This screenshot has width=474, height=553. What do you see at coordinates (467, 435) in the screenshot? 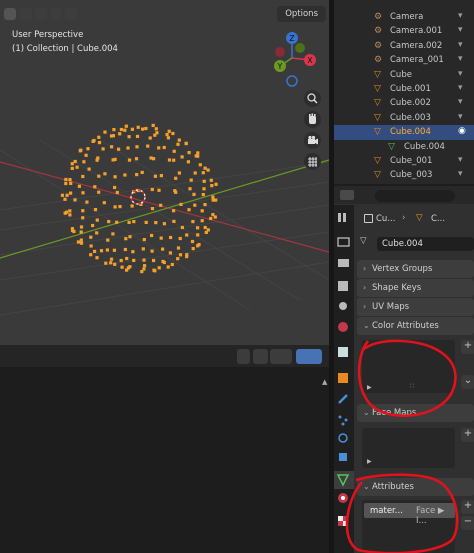
I see `add-face-map-button: +` at bounding box center [467, 435].